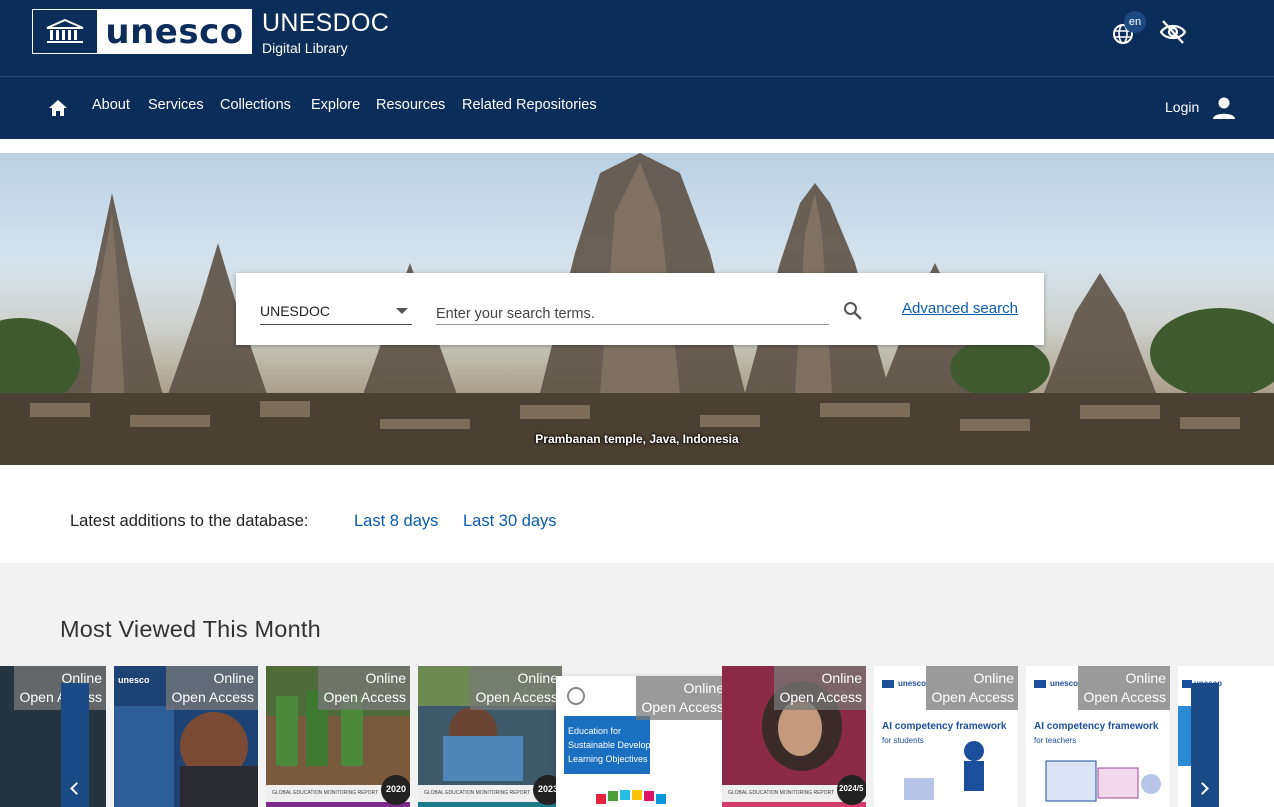 This screenshot has width=1274, height=807. Describe the element at coordinates (1224, 108) in the screenshot. I see `person-icon` at that location.